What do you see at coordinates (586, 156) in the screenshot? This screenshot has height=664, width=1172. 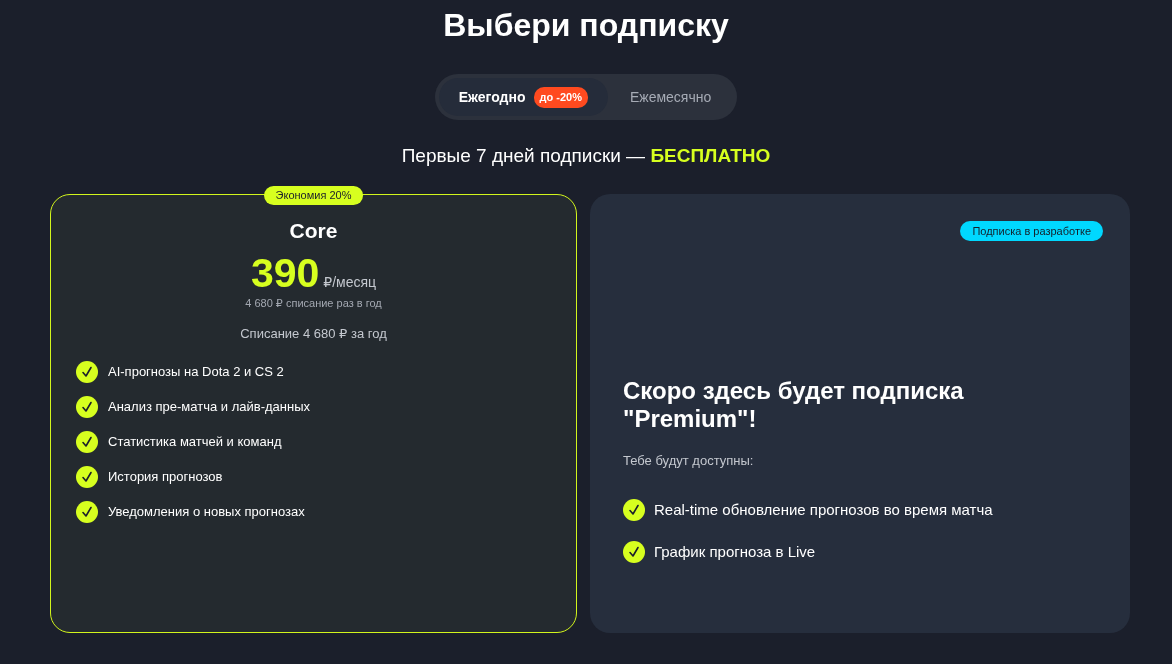 I see `trial-note: Первые 7 дней подписки — БЕСПЛАТНО` at bounding box center [586, 156].